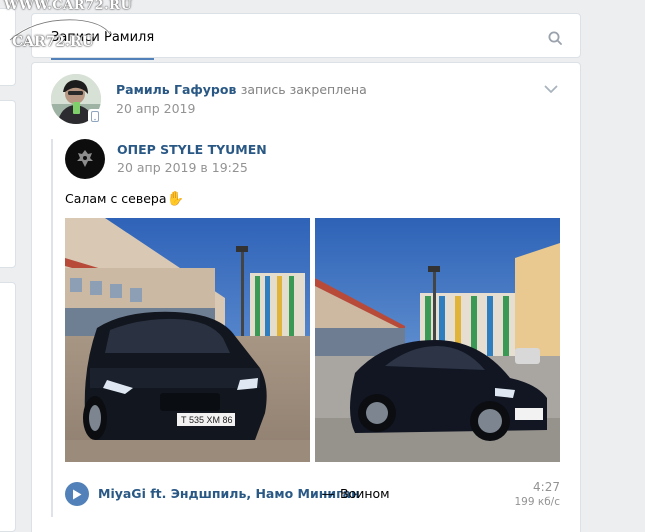 This screenshot has height=532, width=645. I want to click on post-author: Рамиль Гафуров запись закреплена, so click(241, 89).